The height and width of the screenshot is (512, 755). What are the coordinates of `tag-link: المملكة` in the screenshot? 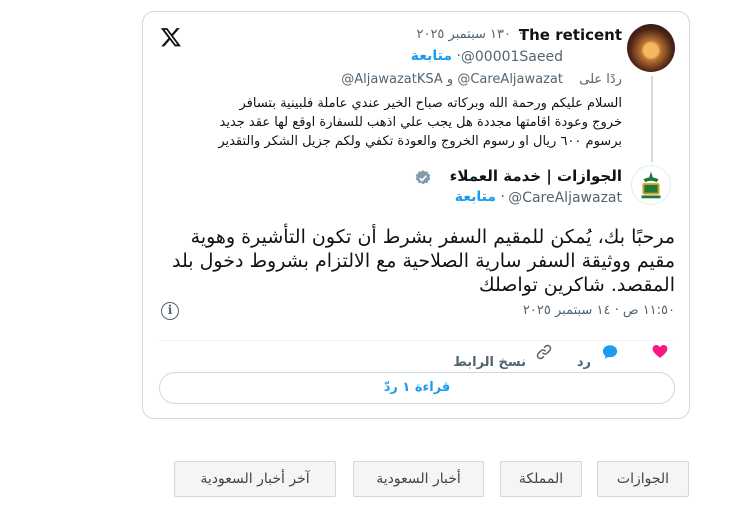 It's located at (541, 479).